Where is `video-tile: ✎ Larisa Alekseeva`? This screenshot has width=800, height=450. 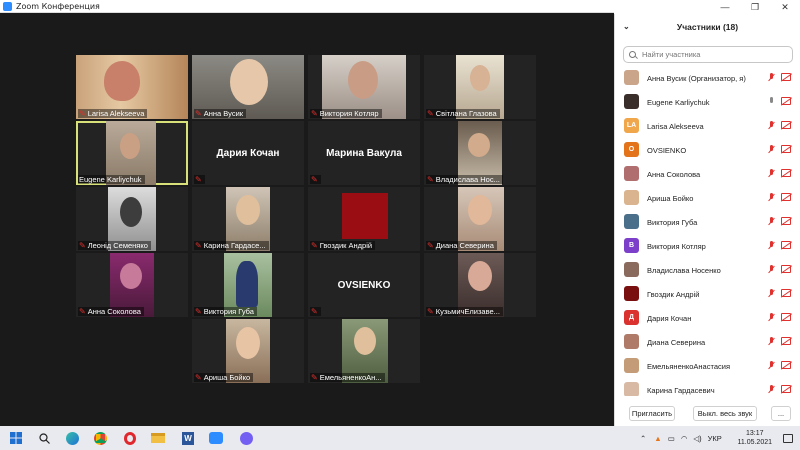 video-tile: ✎ Larisa Alekseeva is located at coordinates (132, 87).